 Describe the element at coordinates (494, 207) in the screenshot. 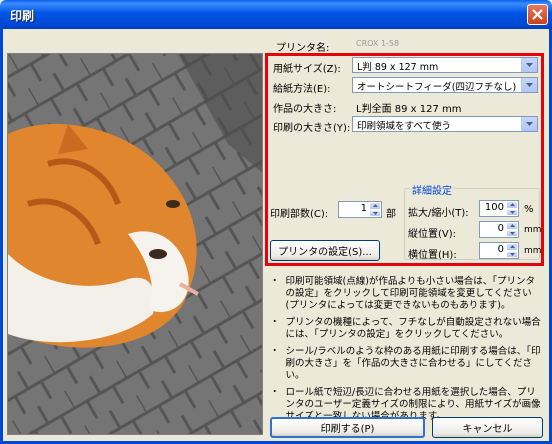

I see `scale-value: 100` at that location.